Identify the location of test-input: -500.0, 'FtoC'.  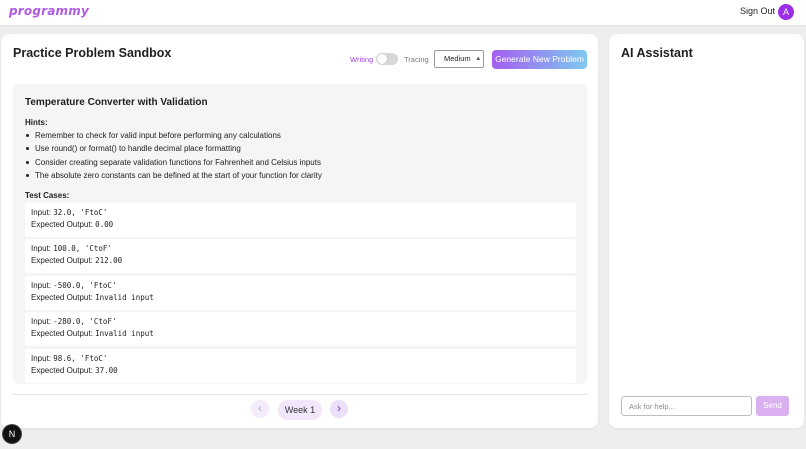
(85, 285).